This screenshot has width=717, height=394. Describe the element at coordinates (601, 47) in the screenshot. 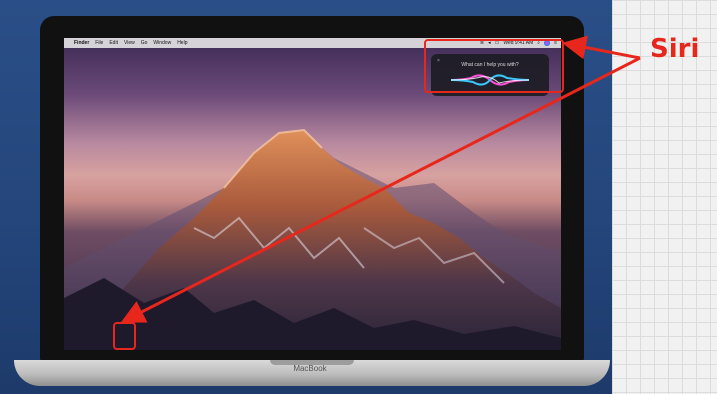

I see `arrow-to-menubar-siri` at that location.